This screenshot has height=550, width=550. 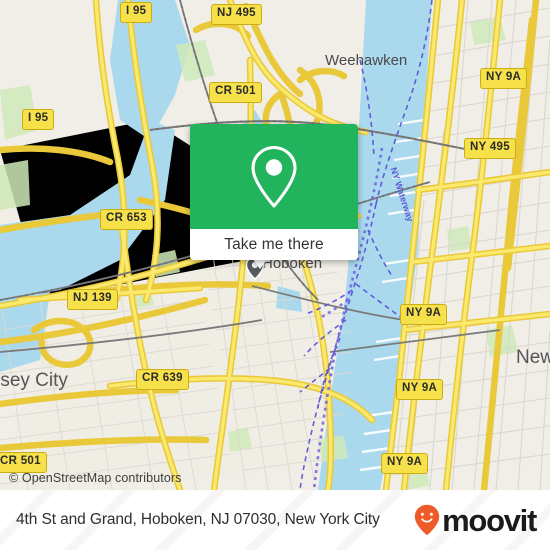 I want to click on place-label: rsey City, so click(x=34, y=380).